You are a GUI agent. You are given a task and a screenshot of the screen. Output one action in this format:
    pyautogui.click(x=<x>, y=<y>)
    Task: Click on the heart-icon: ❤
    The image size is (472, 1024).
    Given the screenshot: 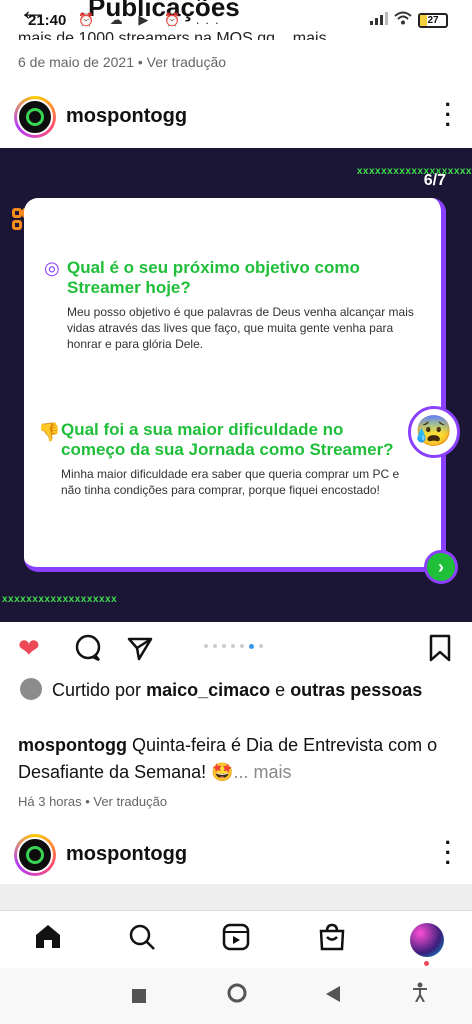 What is the action you would take?
    pyautogui.click(x=29, y=648)
    